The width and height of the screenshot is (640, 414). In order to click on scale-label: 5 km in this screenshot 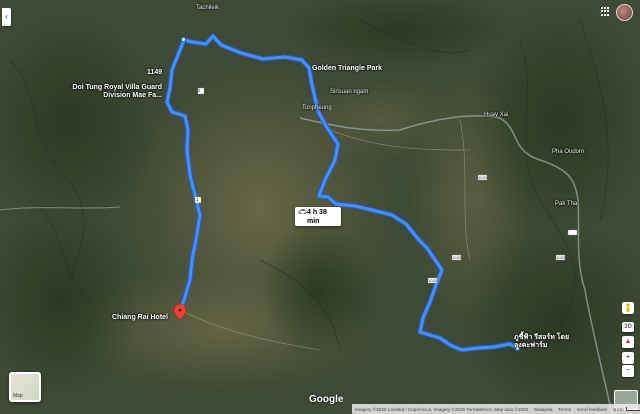, I will do `click(627, 409)`.